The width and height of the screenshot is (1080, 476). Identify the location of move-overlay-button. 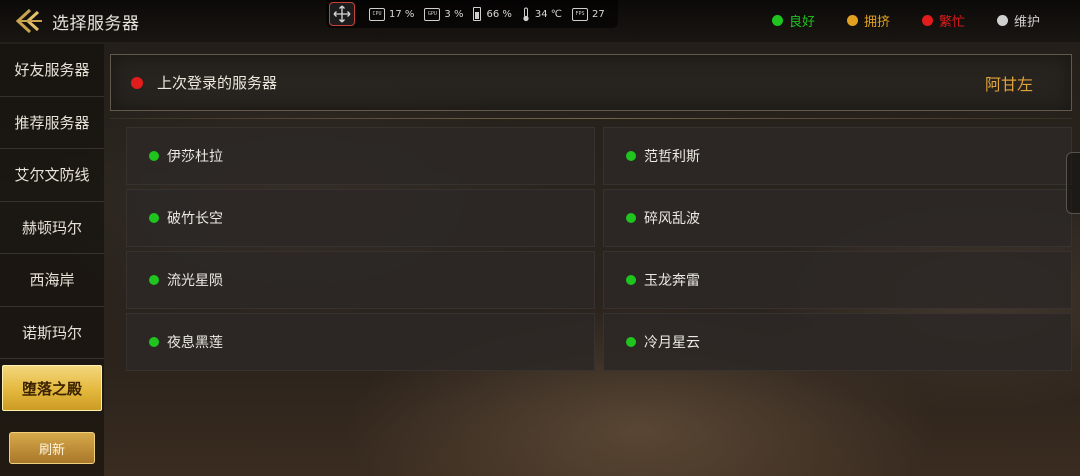
(342, 14).